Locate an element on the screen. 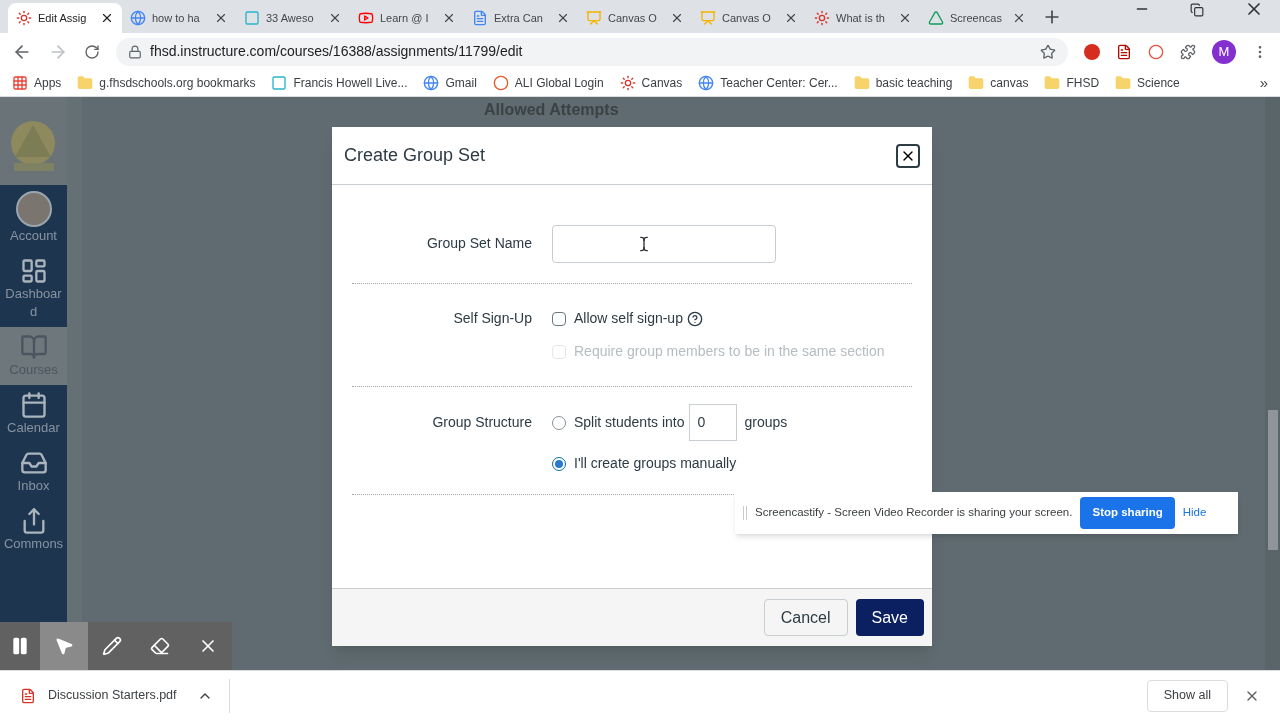  checkbox-label: Allow self sign-up is located at coordinates (628, 318).